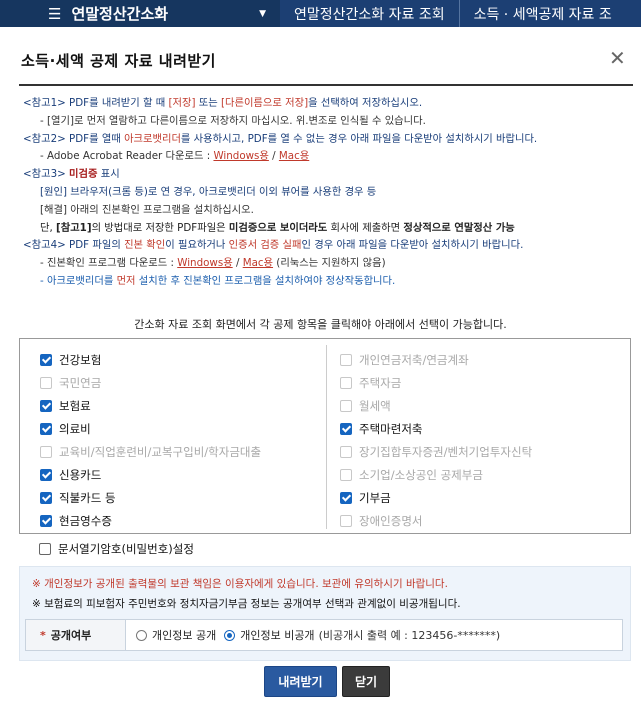 The width and height of the screenshot is (641, 716). What do you see at coordinates (48, 227) in the screenshot?
I see `note-text: 단,` at bounding box center [48, 227].